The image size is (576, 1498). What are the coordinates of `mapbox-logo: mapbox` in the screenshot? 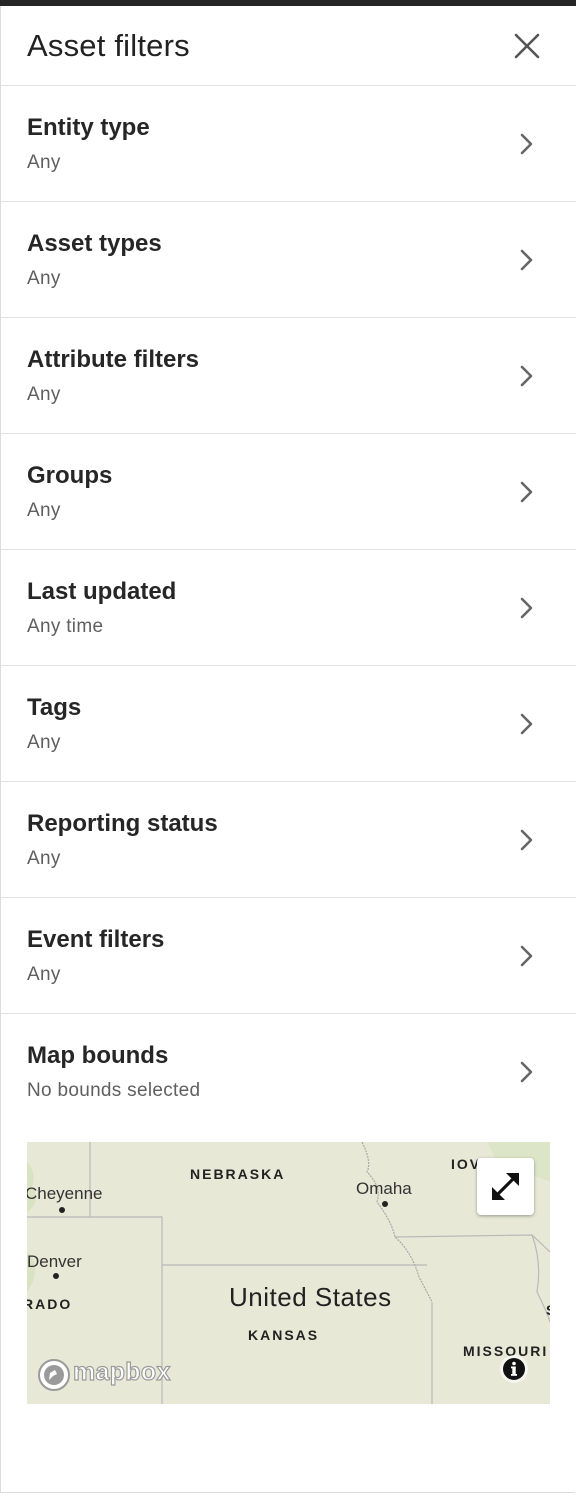 It's located at (112, 1374).